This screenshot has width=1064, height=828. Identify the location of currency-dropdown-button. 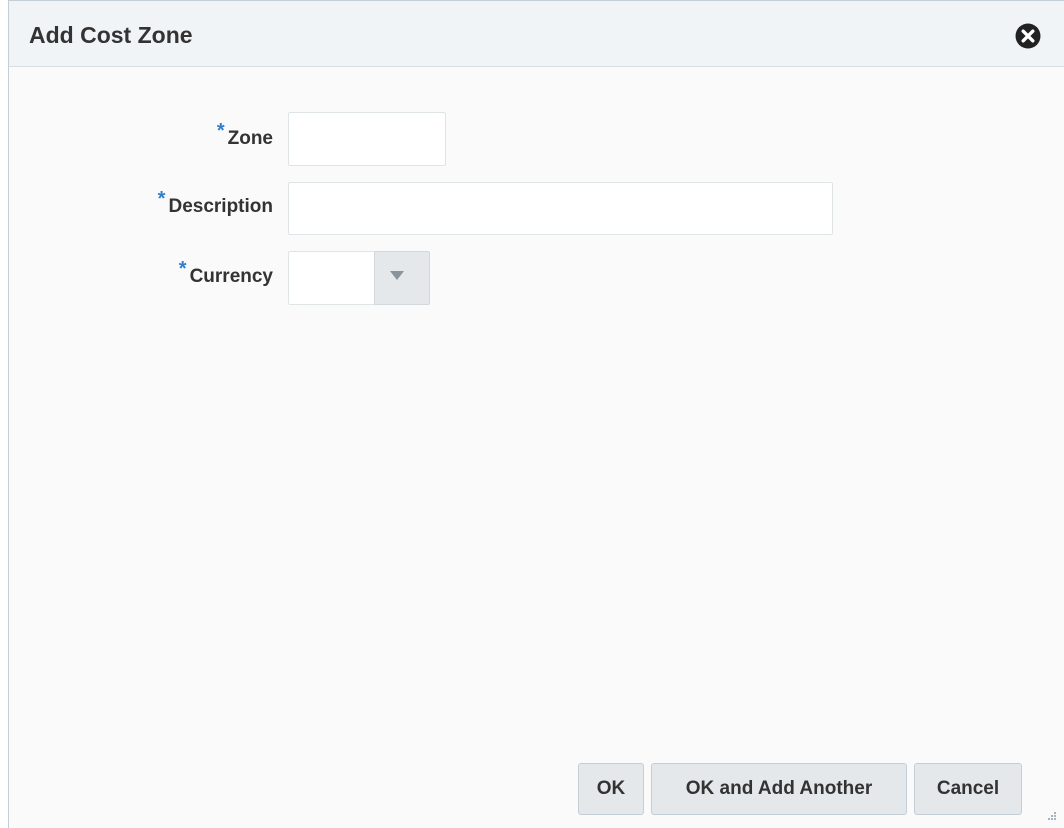
(402, 278).